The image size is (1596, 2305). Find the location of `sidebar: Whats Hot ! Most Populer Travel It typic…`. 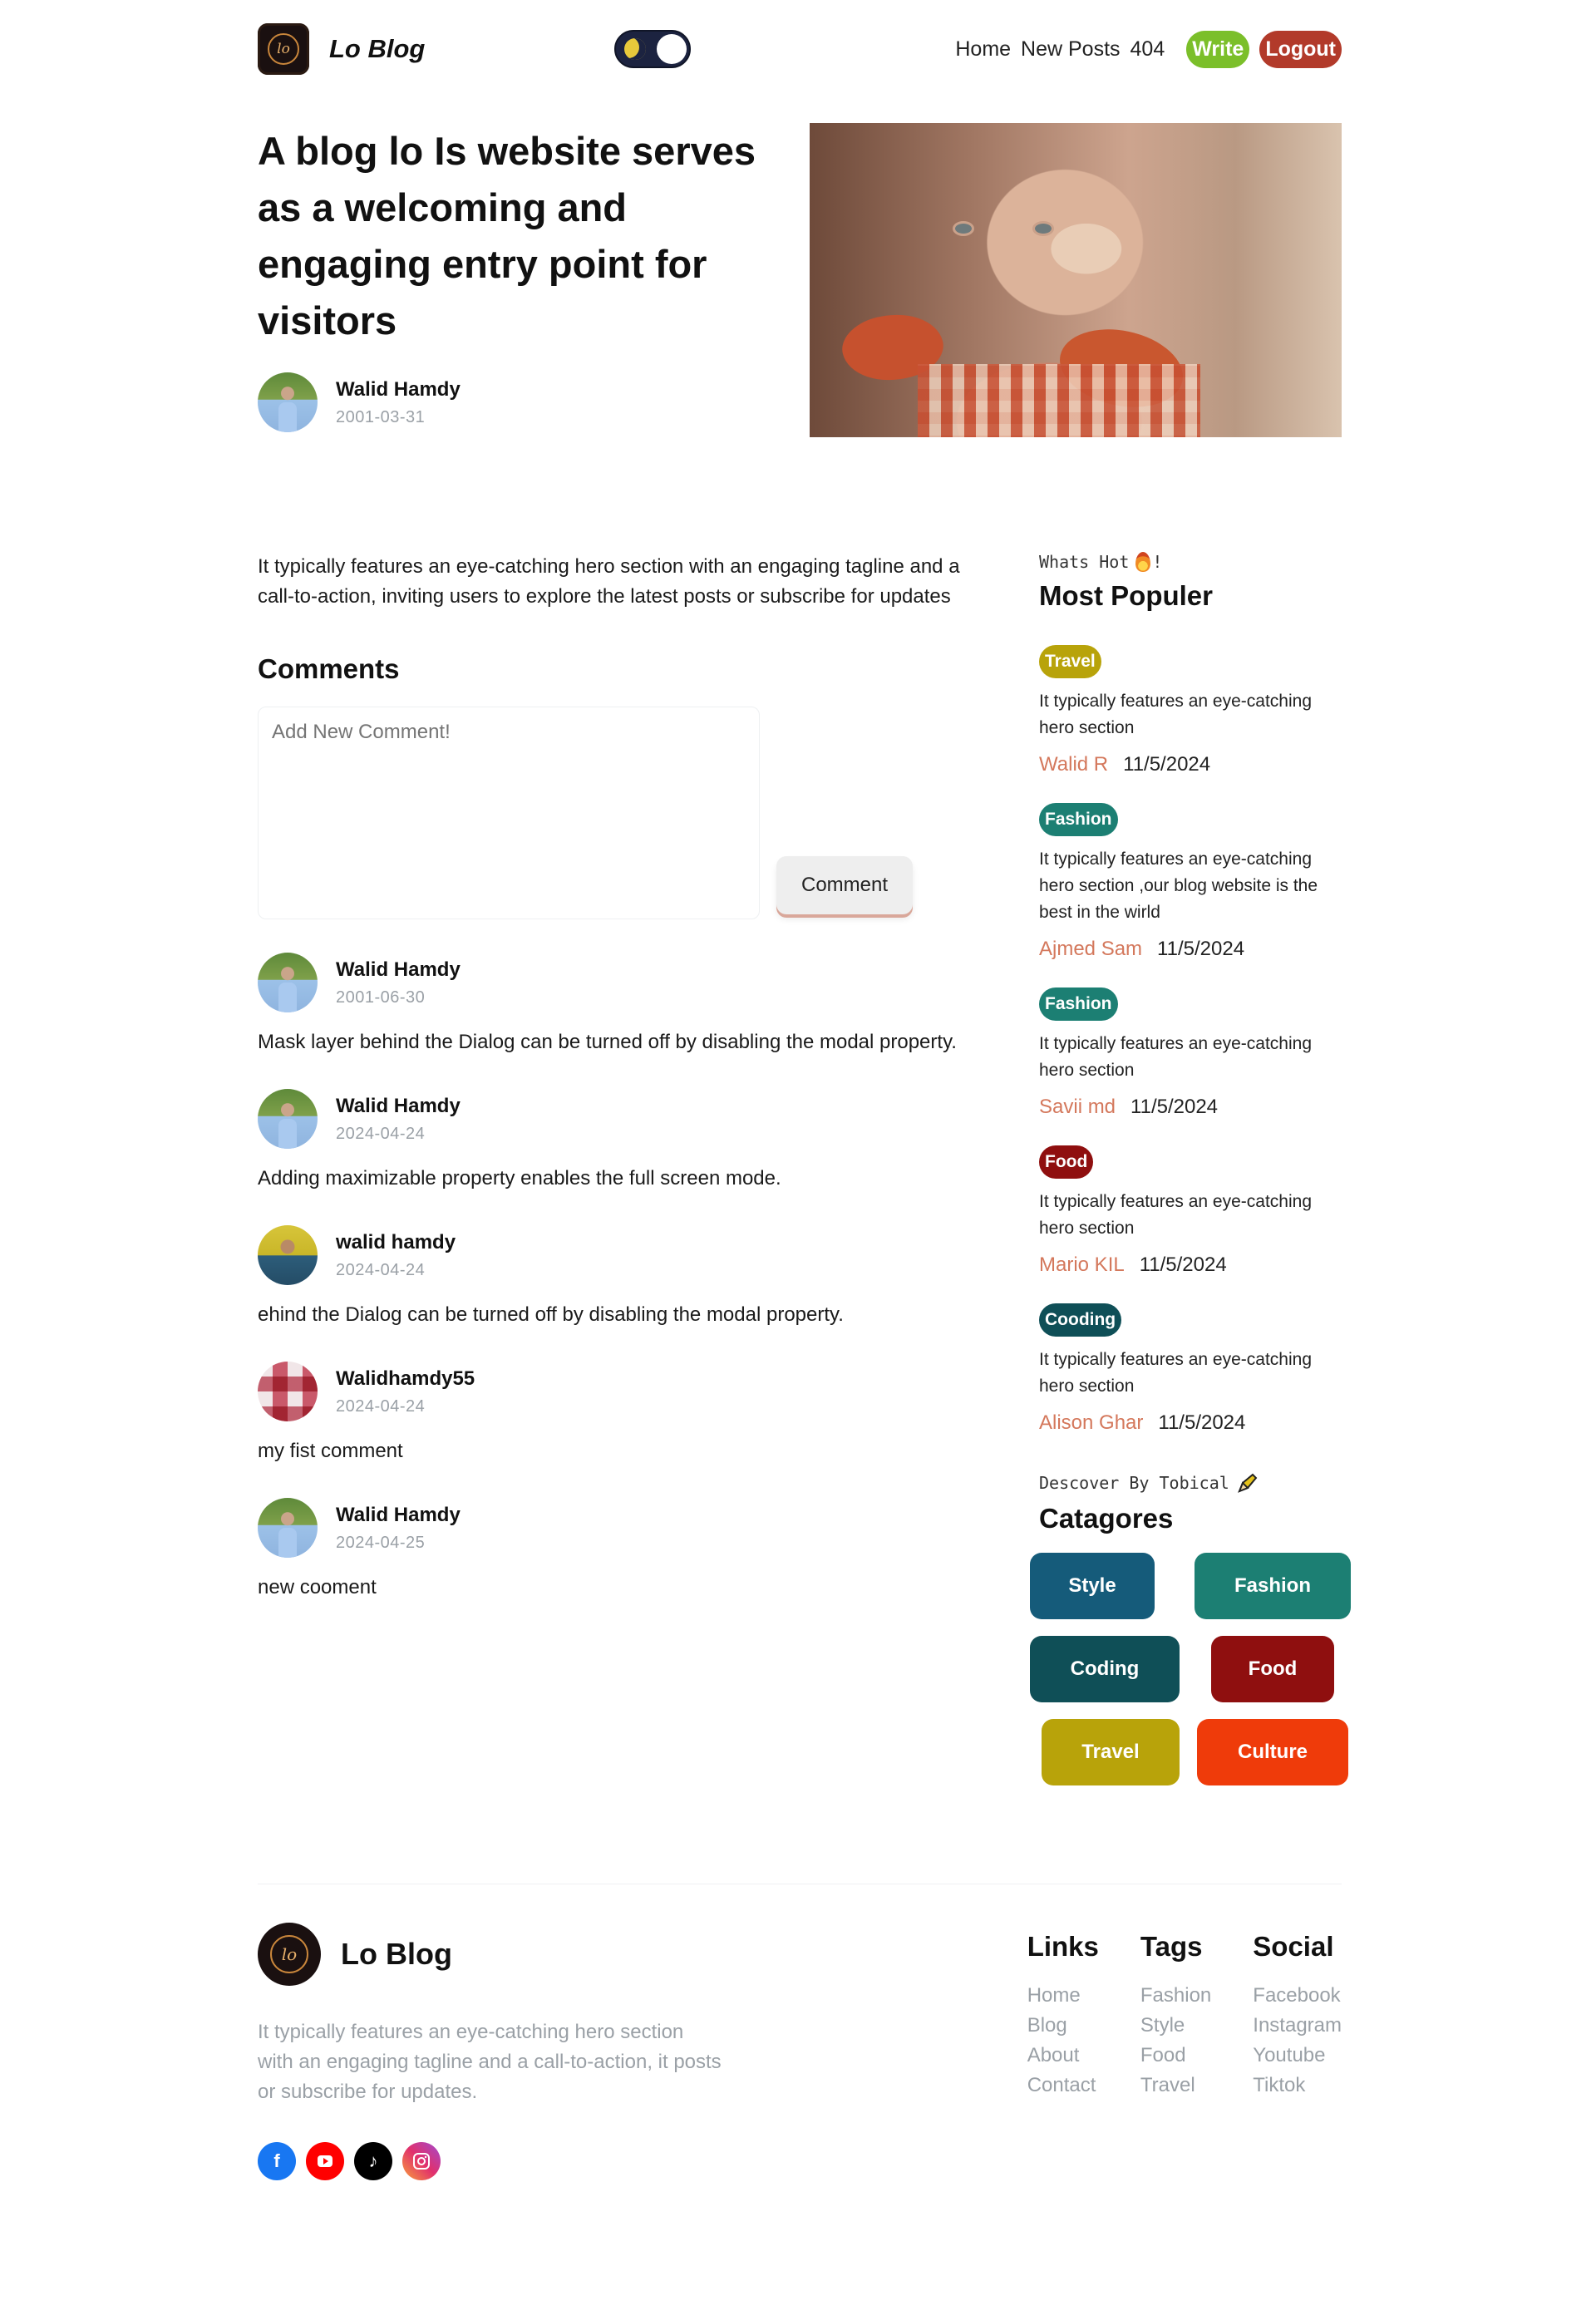

sidebar: Whats Hot ! Most Populer Travel It typic… is located at coordinates (1190, 1169).